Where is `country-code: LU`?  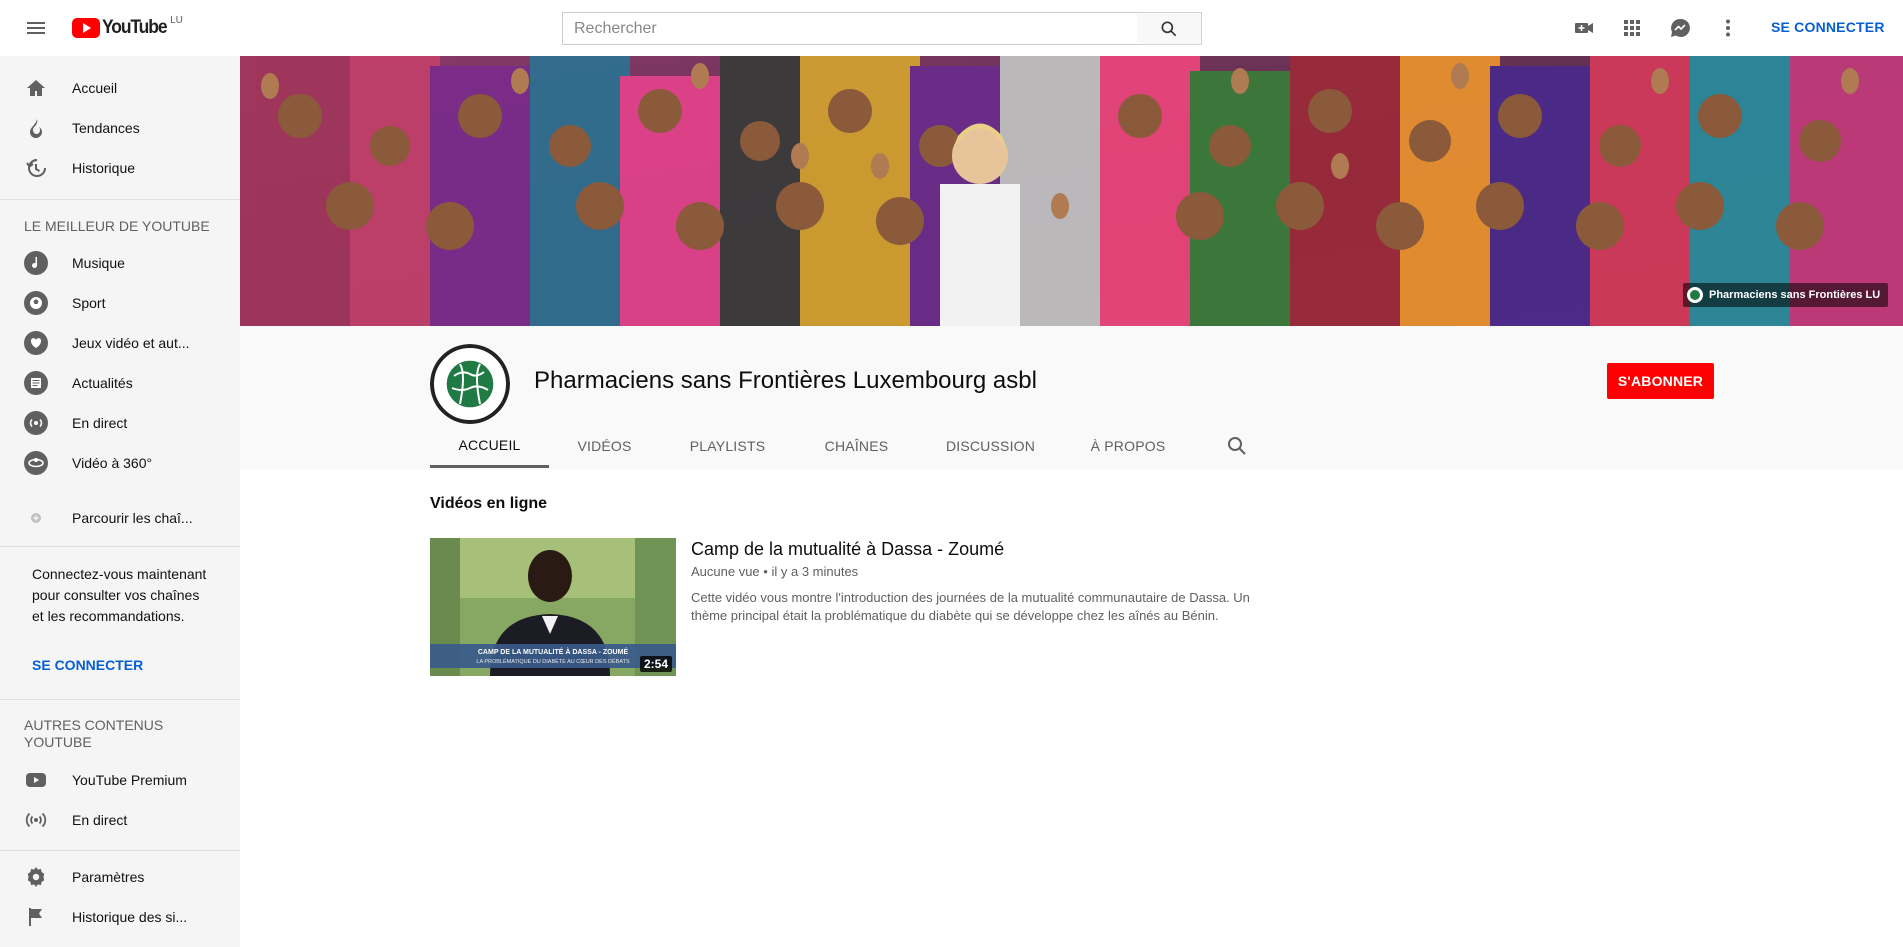 country-code: LU is located at coordinates (176, 20).